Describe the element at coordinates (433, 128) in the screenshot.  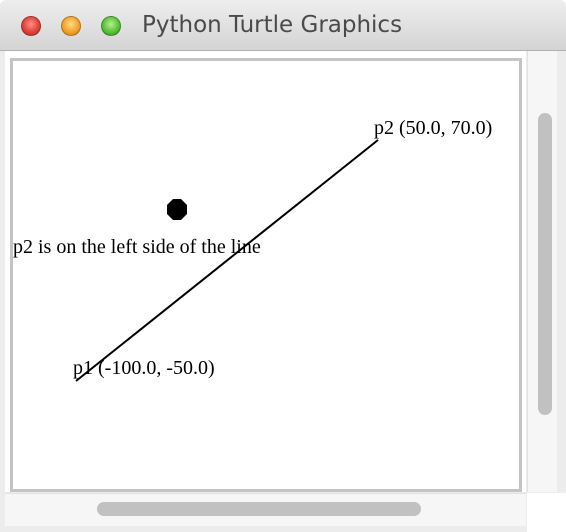
I see `label-p2: p2 (50.0, 70.0)` at that location.